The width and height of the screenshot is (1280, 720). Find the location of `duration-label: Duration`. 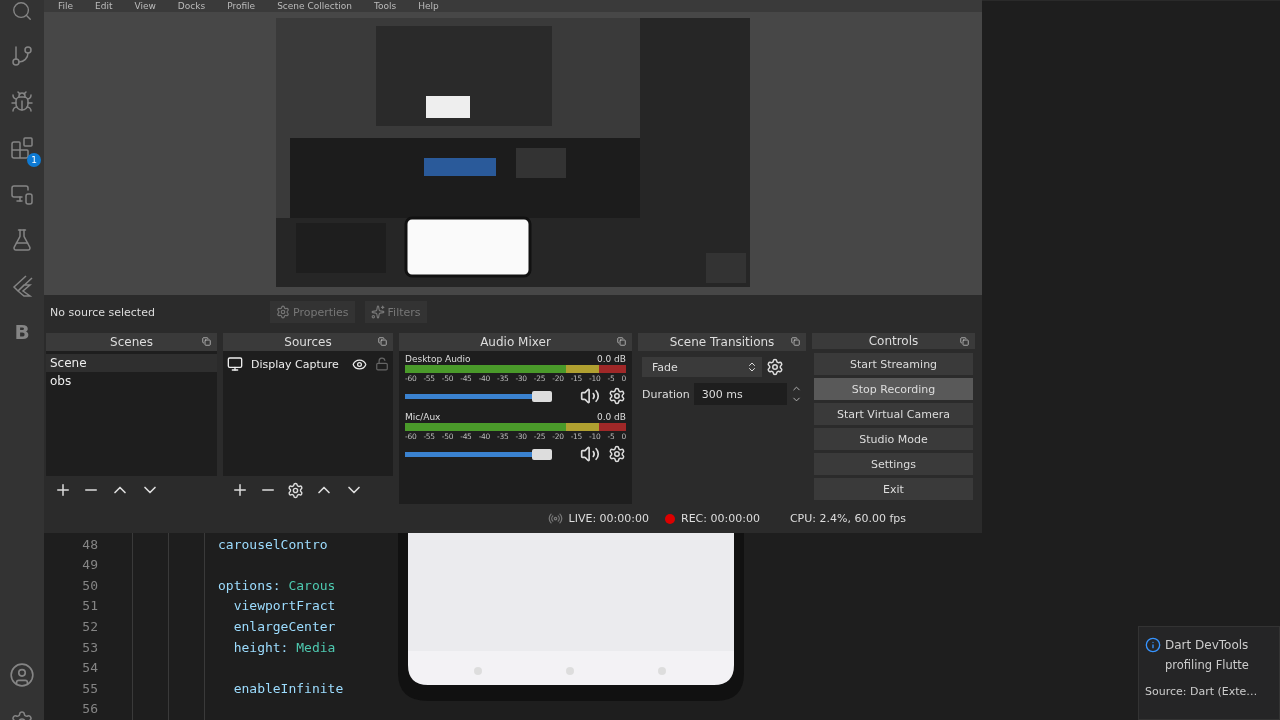

duration-label: Duration is located at coordinates (666, 394).